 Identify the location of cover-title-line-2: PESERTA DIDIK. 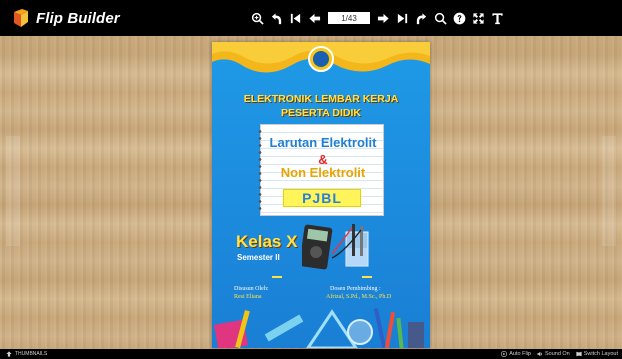
(321, 113).